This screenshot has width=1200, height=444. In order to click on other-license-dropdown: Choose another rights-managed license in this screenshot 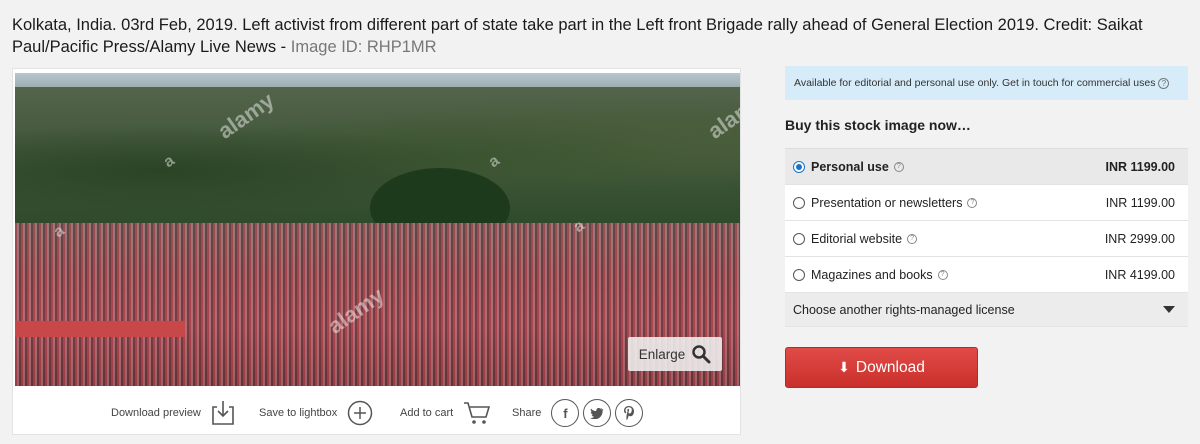, I will do `click(986, 310)`.